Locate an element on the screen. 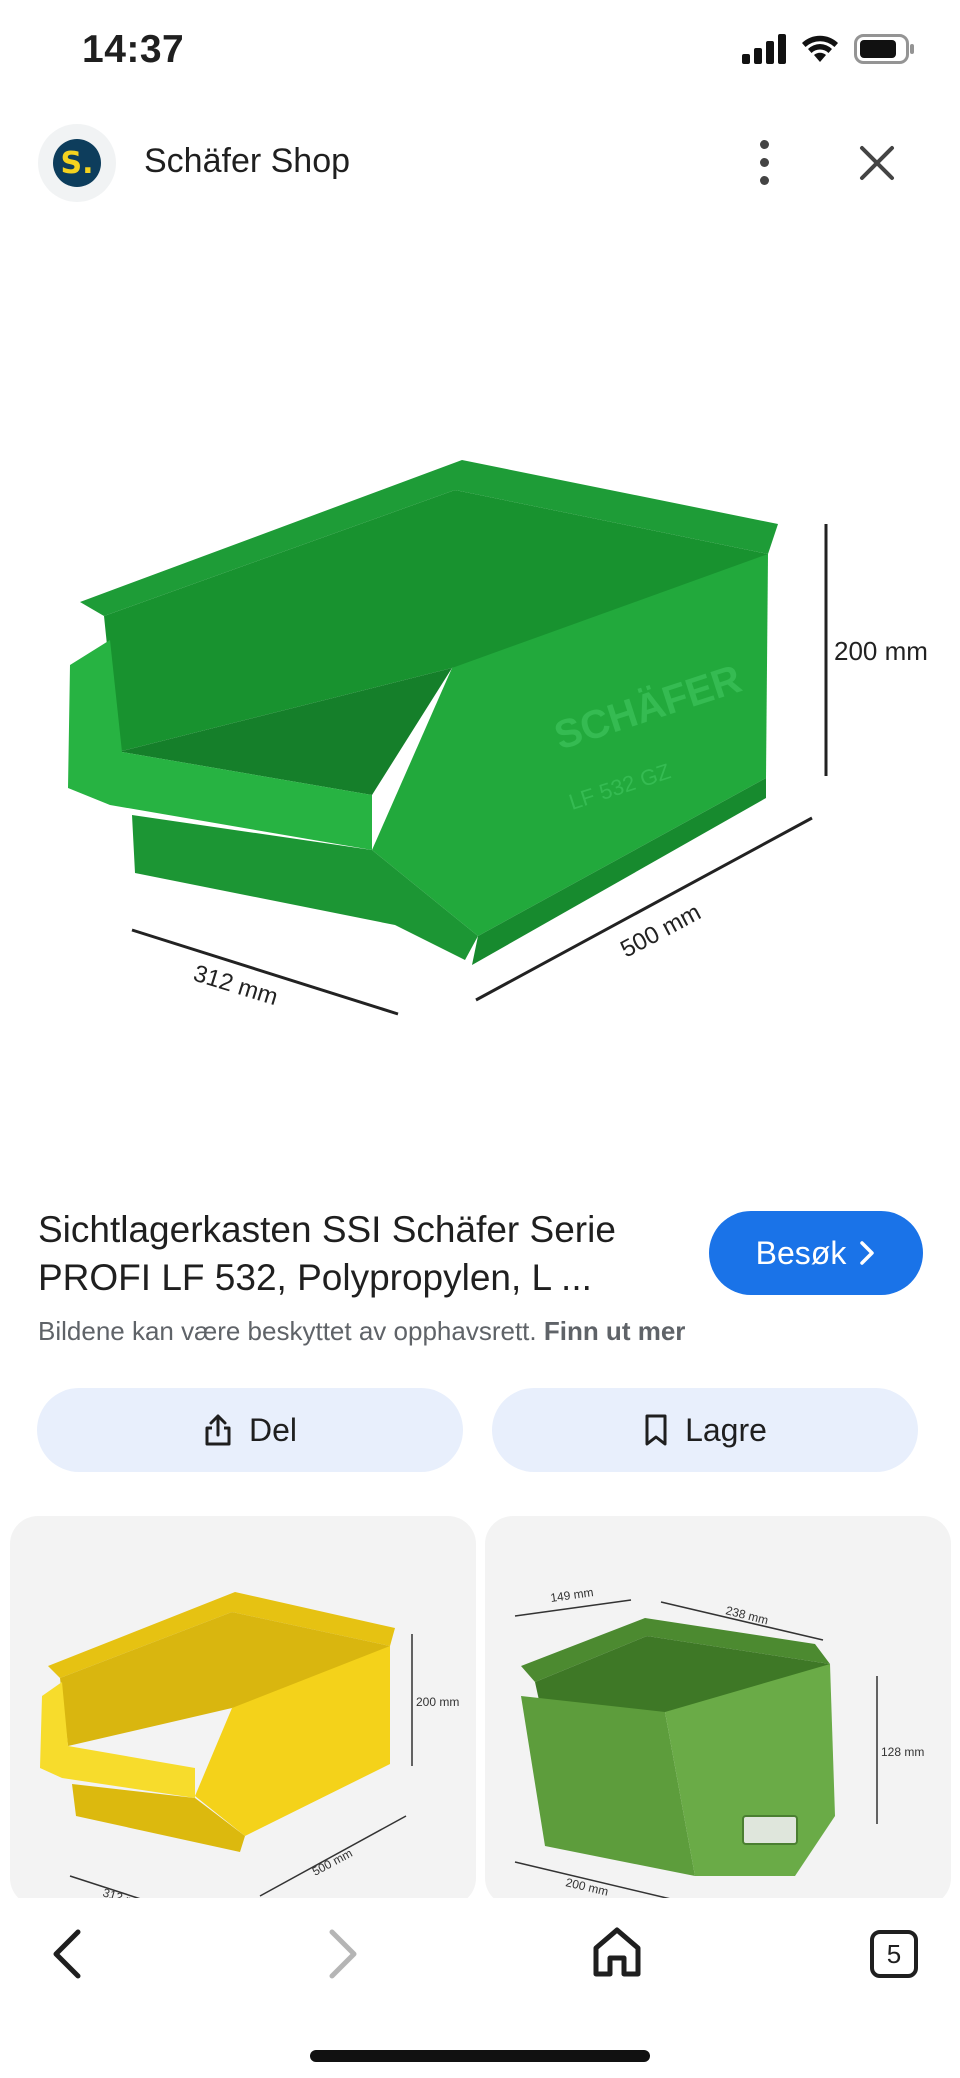  save-button-label: Lagre is located at coordinates (726, 1429).